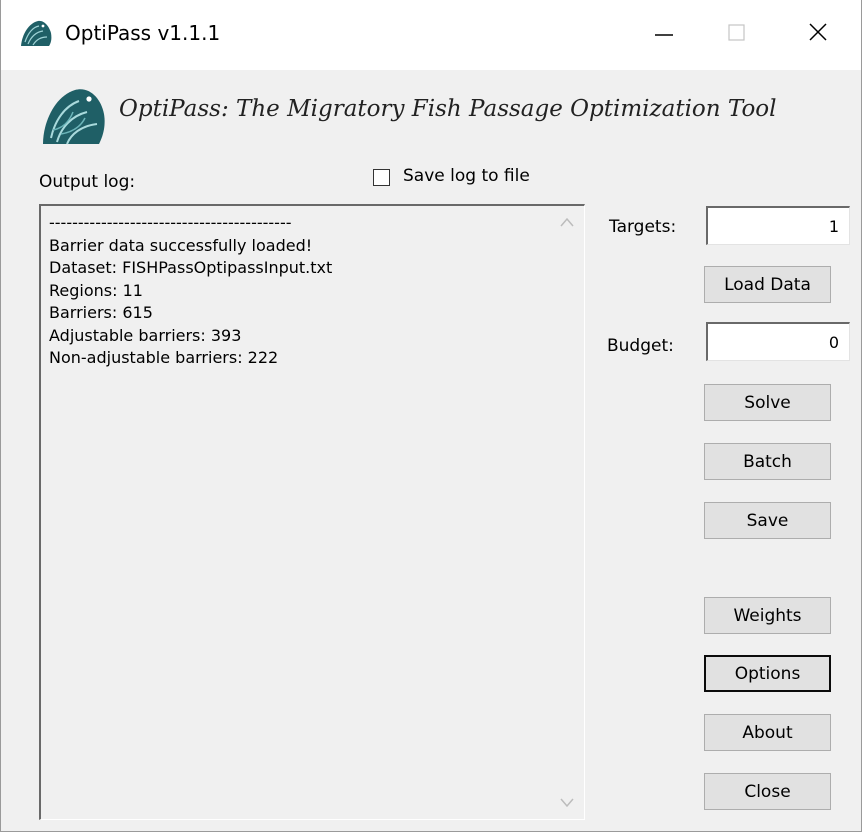  What do you see at coordinates (567, 803) in the screenshot?
I see `scroll-down-icon` at bounding box center [567, 803].